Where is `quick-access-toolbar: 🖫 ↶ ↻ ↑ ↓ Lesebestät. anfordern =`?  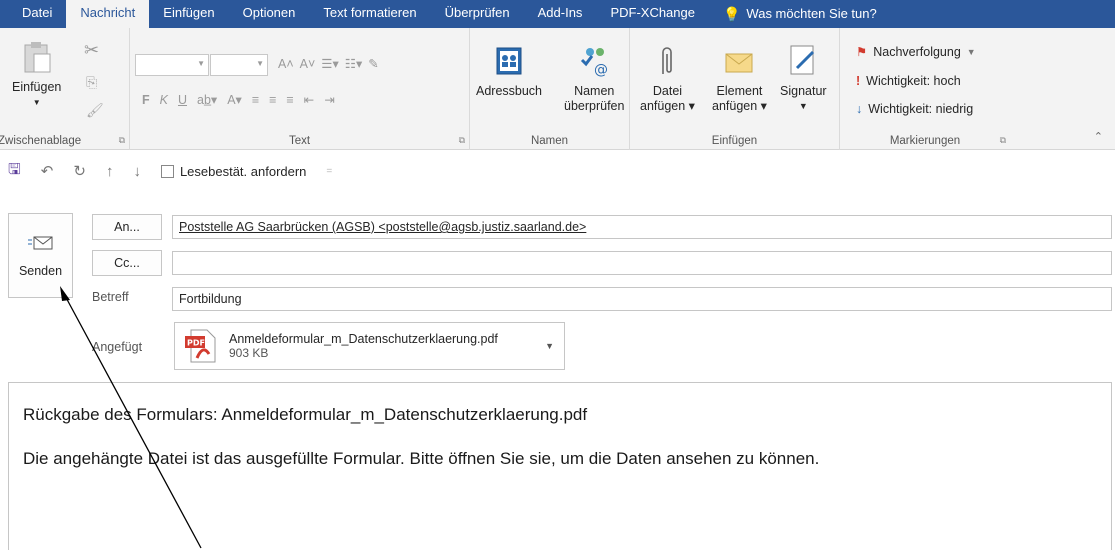
quick-access-toolbar: 🖫 ↶ ↻ ↑ ↓ Lesebestät. anfordern = is located at coordinates (557, 171).